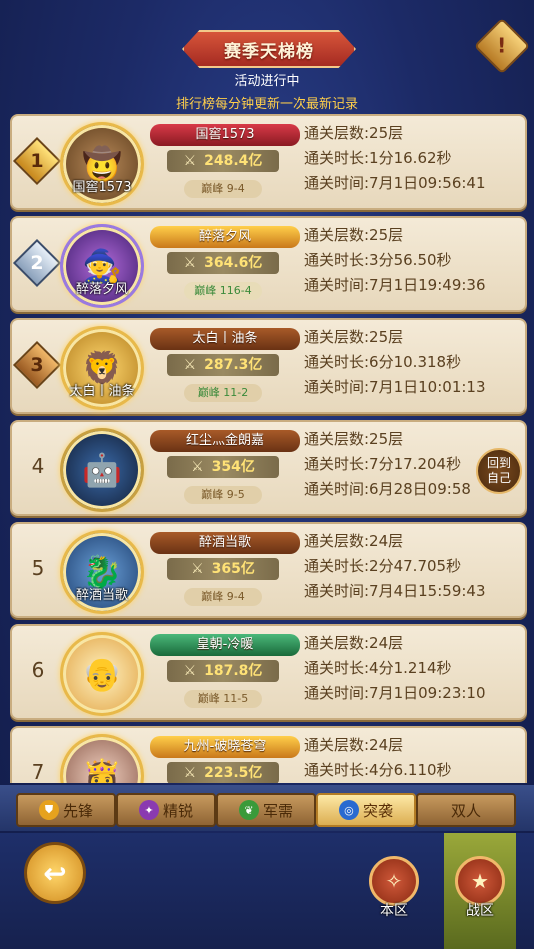 This screenshot has height=949, width=534. Describe the element at coordinates (37, 365) in the screenshot. I see `rank-number: 3` at that location.